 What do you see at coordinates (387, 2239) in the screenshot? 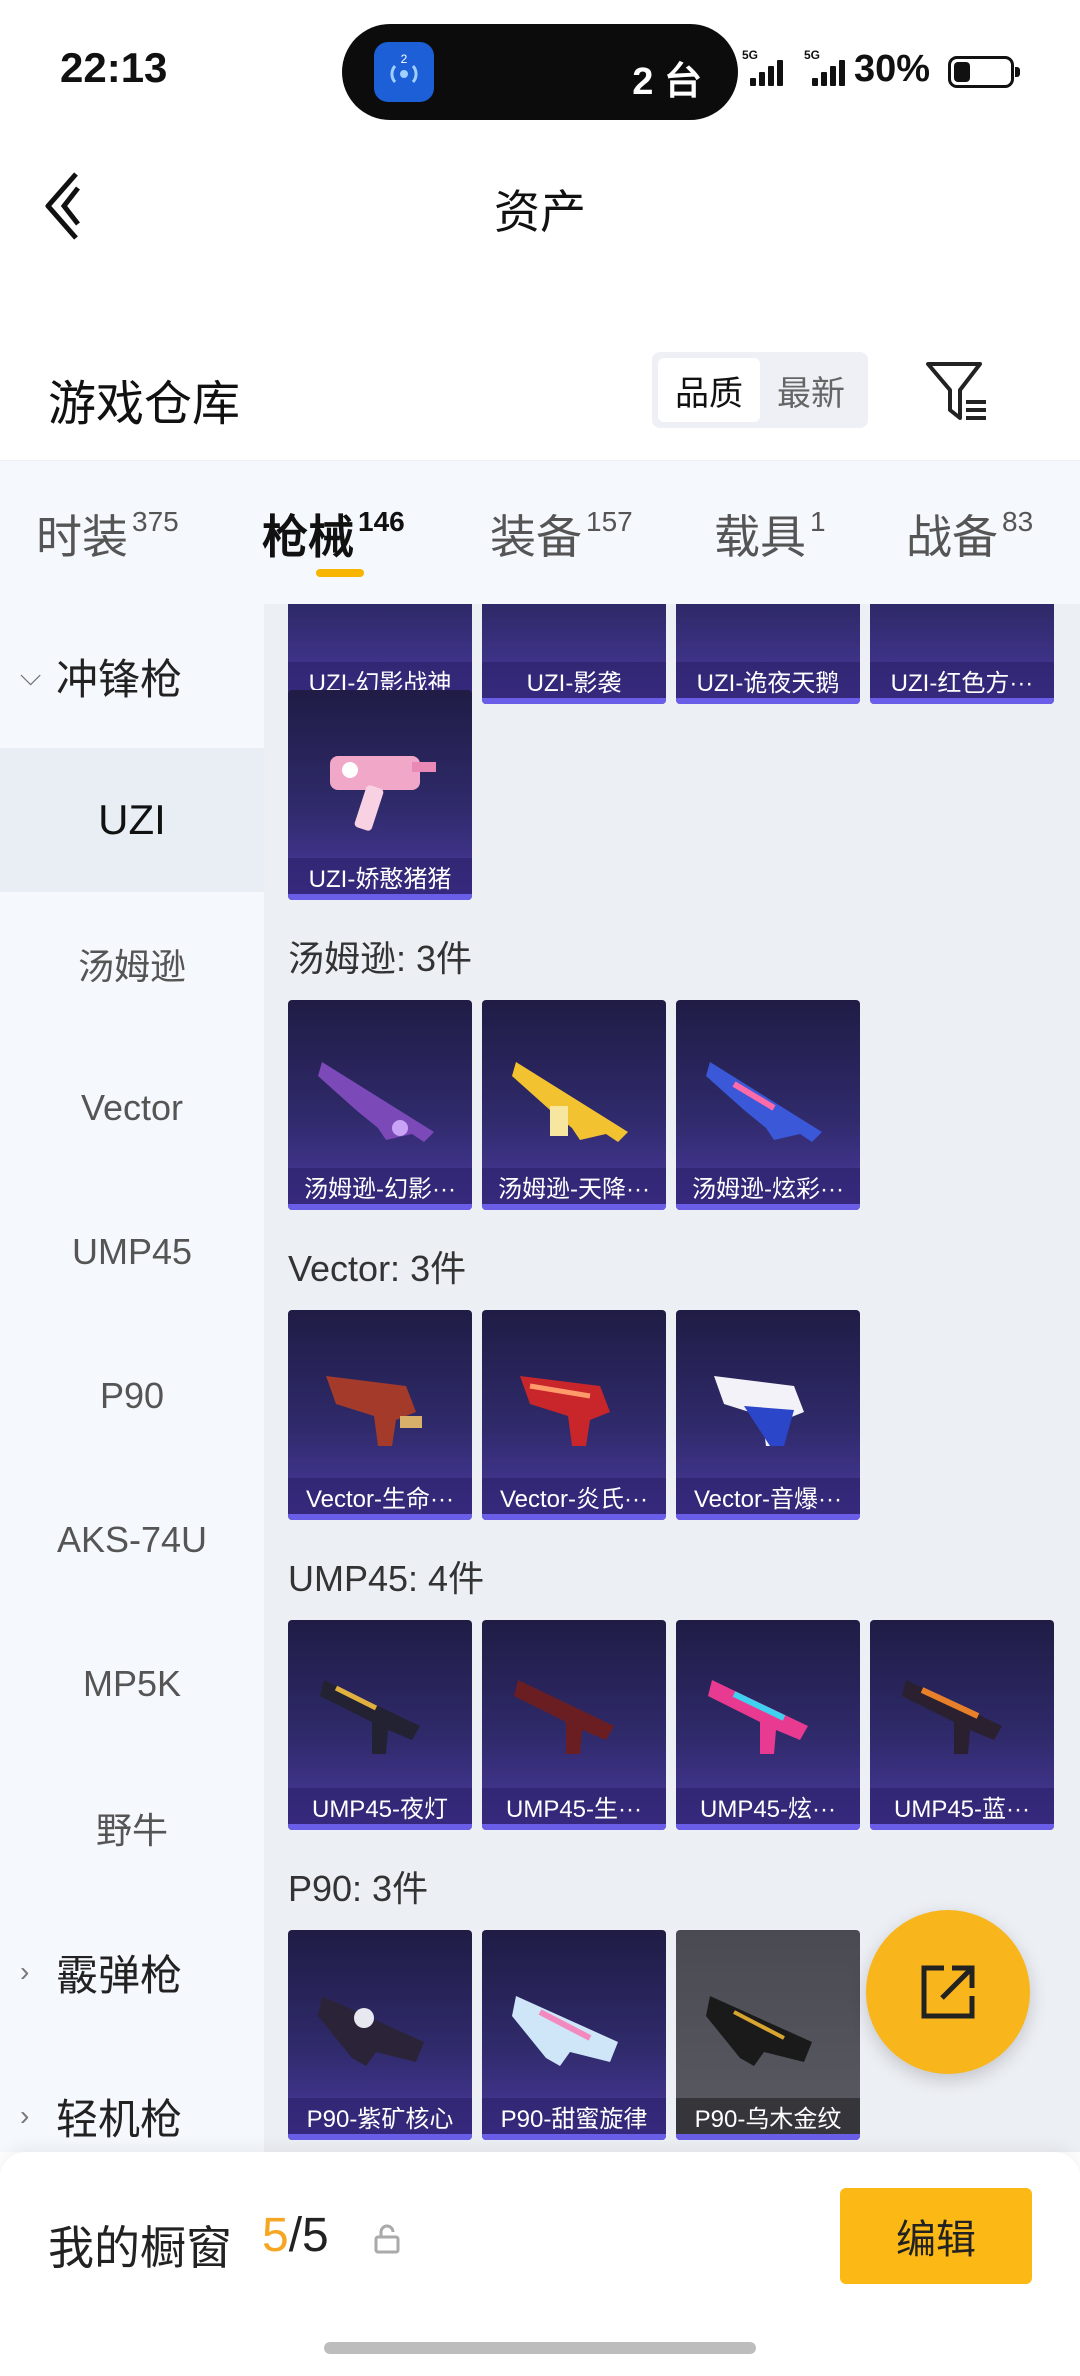
I see `lock-icon` at bounding box center [387, 2239].